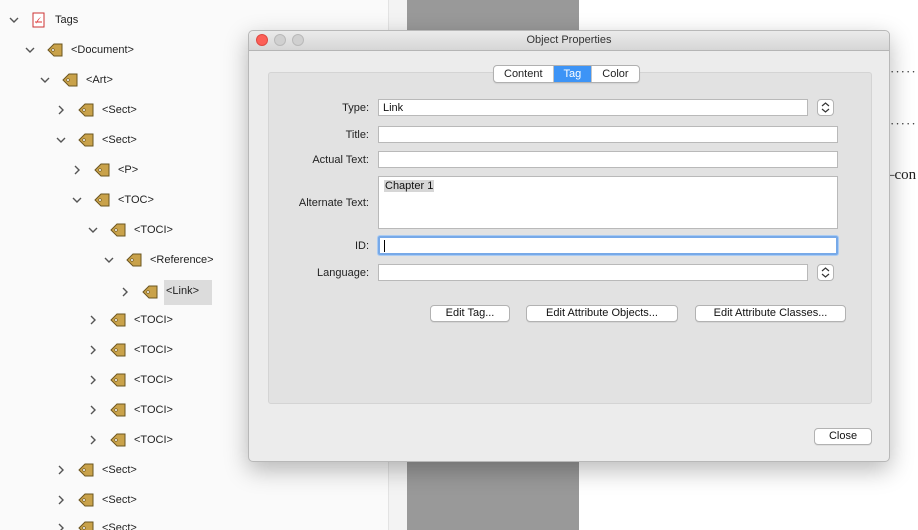 This screenshot has width=918, height=530. I want to click on tree-item-label: <TOC>, so click(136, 200).